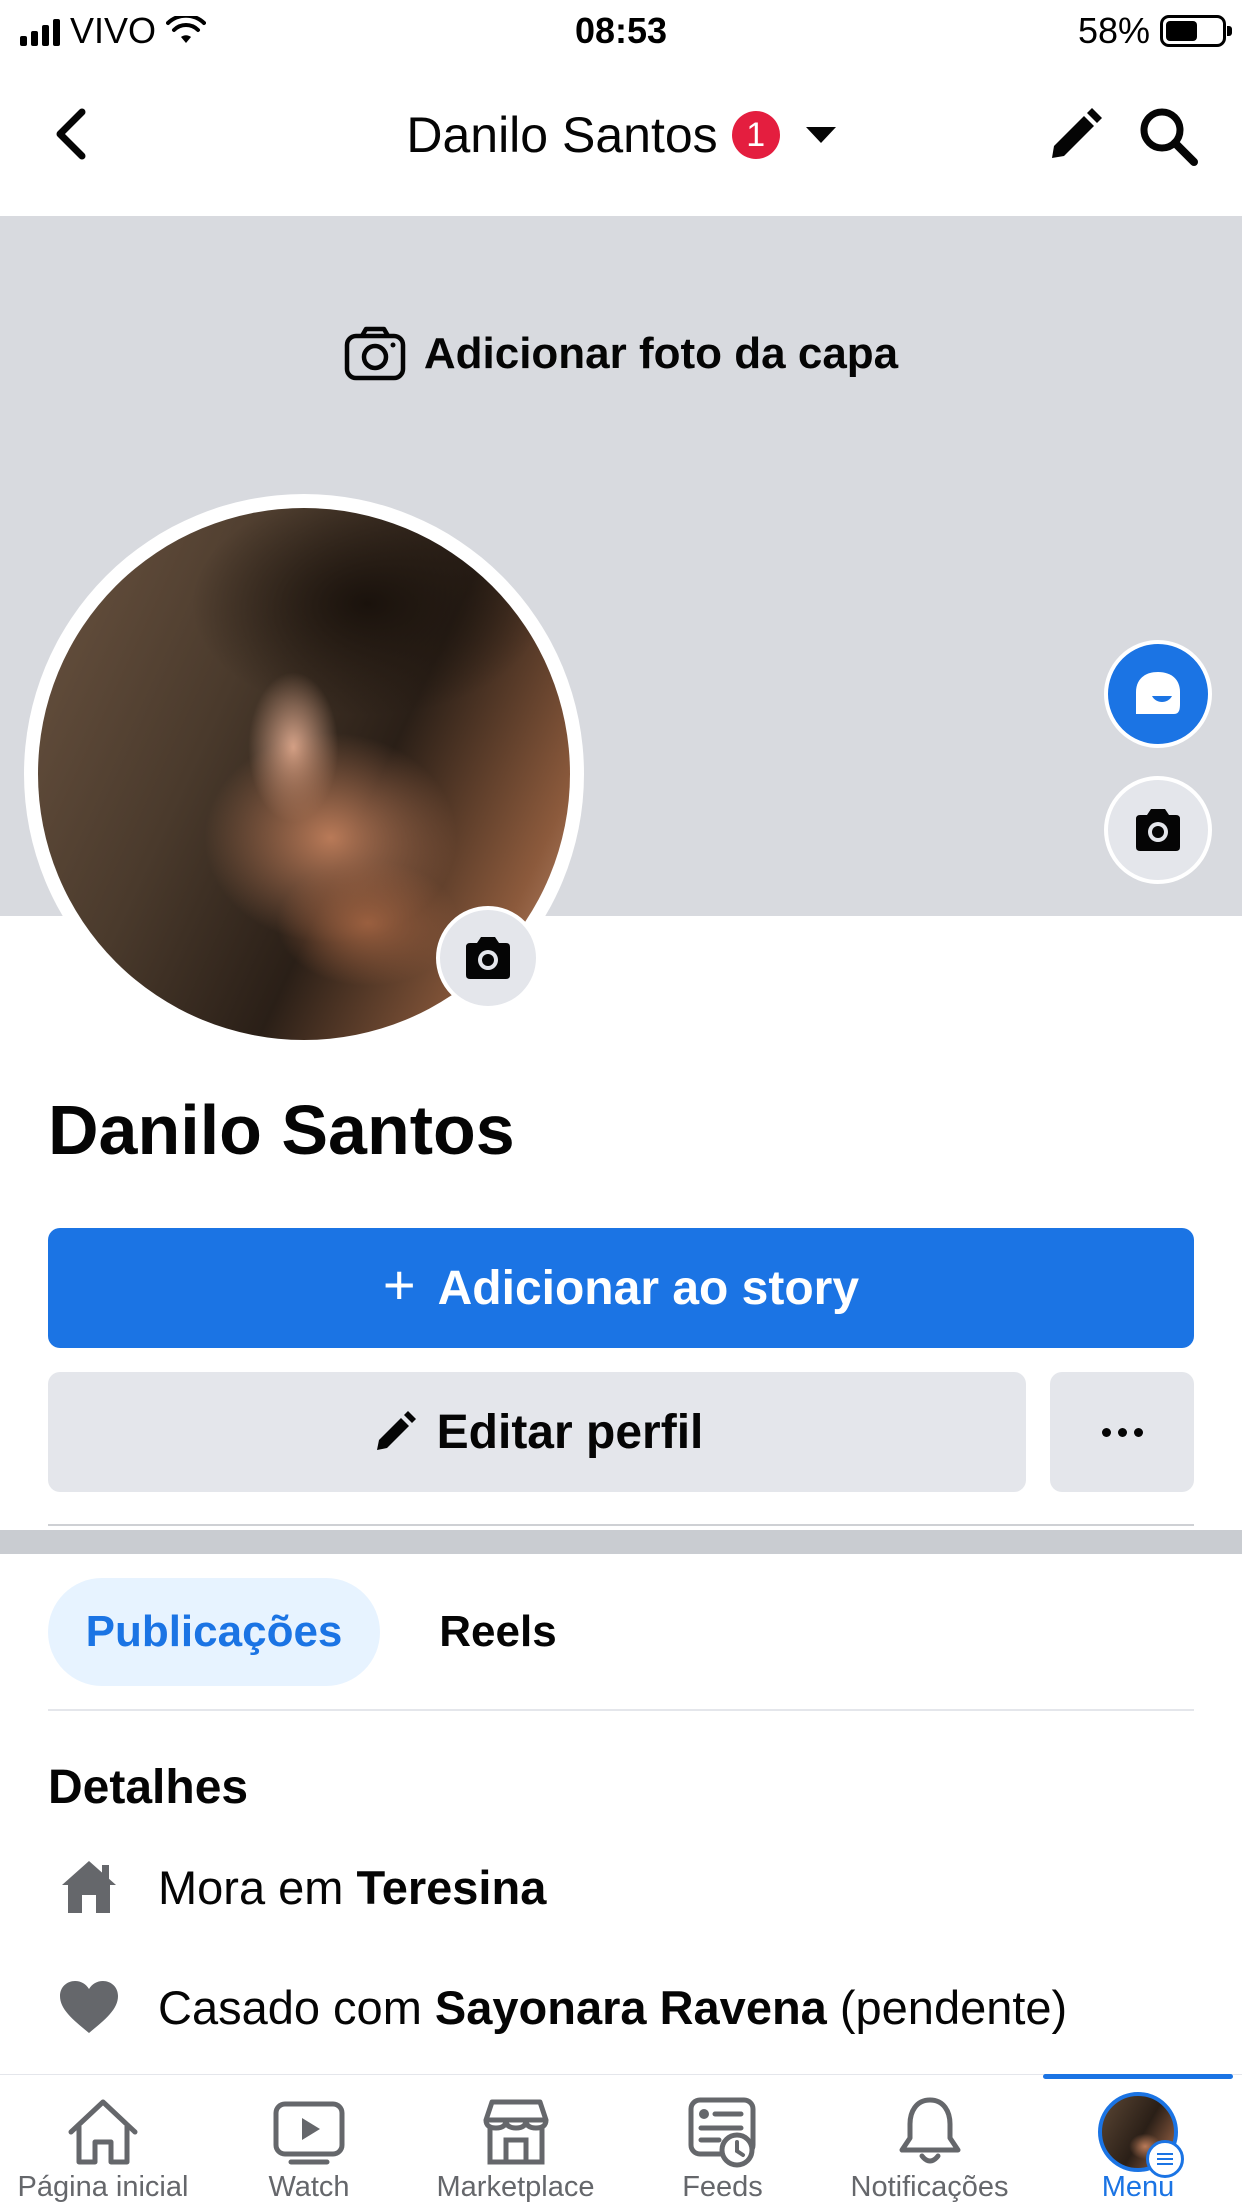 The width and height of the screenshot is (1242, 2208). I want to click on status-bar: VIVO 08:53 58%, so click(621, 31).